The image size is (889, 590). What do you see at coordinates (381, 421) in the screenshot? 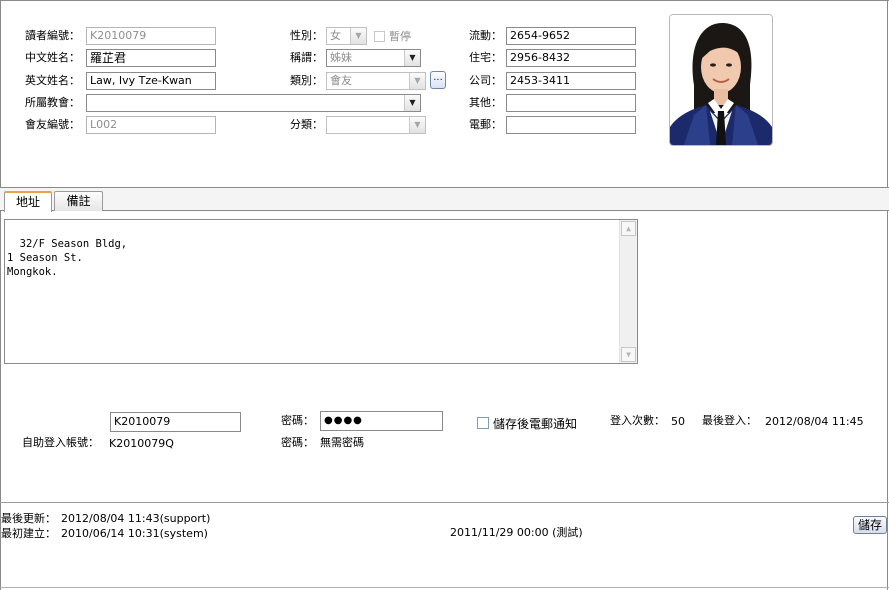
I see `password-field: ●●●●` at bounding box center [381, 421].